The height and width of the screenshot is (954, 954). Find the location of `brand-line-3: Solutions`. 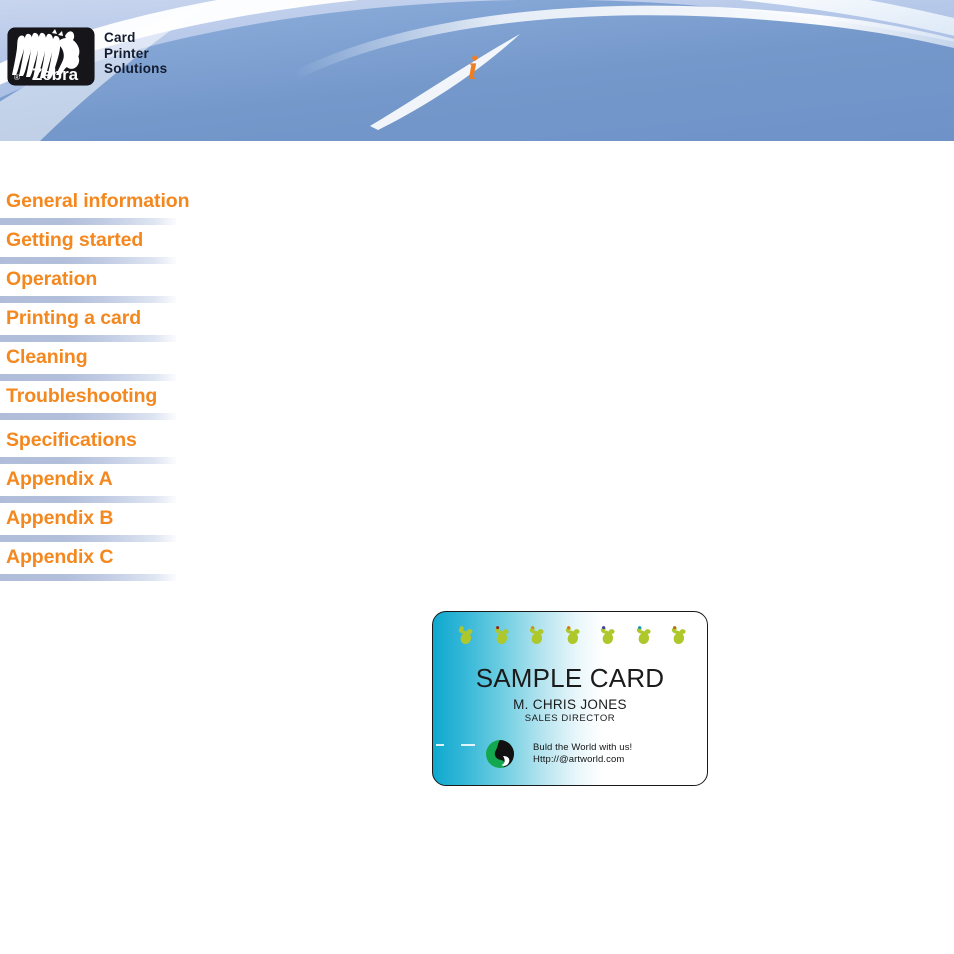

brand-line-3: Solutions is located at coordinates (136, 68).